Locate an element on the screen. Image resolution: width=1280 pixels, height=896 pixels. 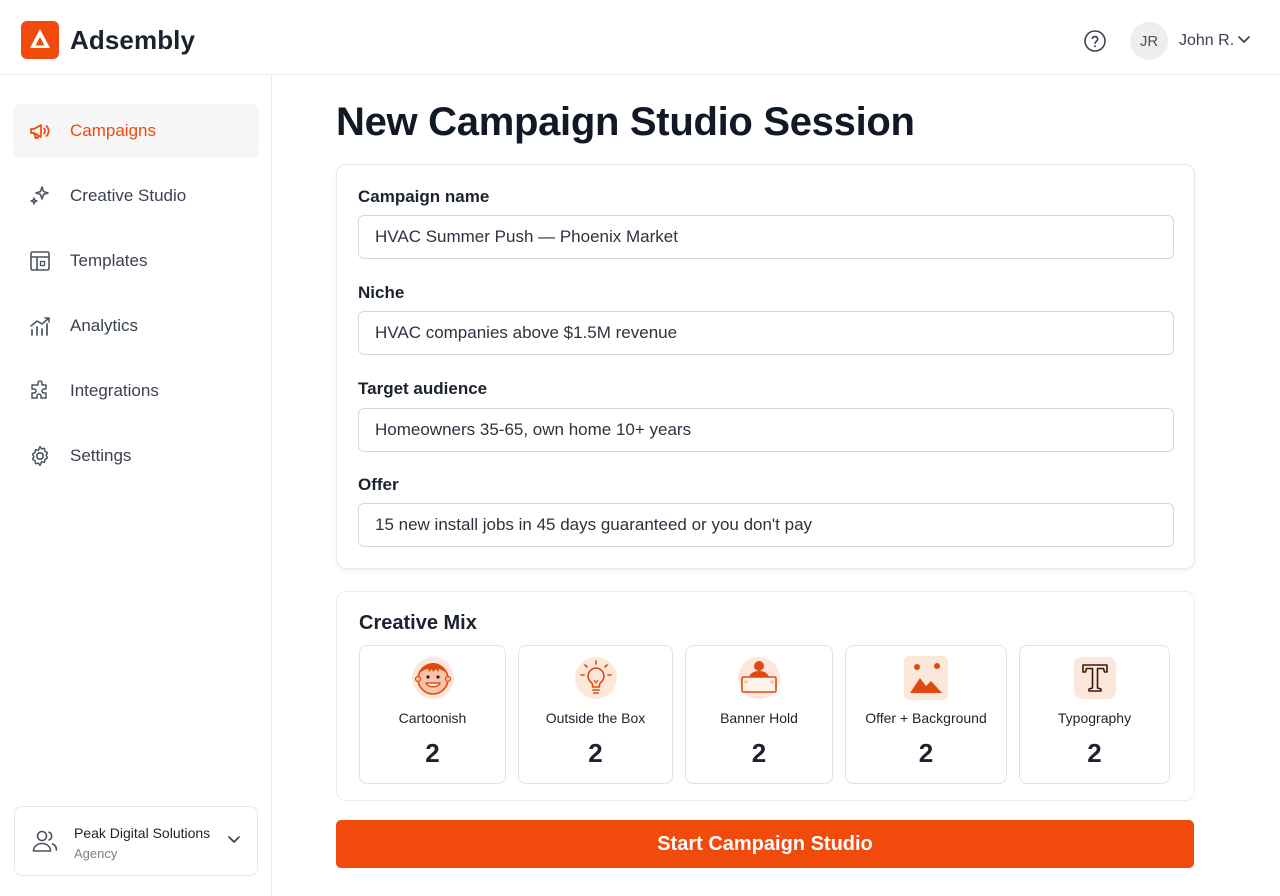
sidebar-item-label: Analytics is located at coordinates (104, 325).